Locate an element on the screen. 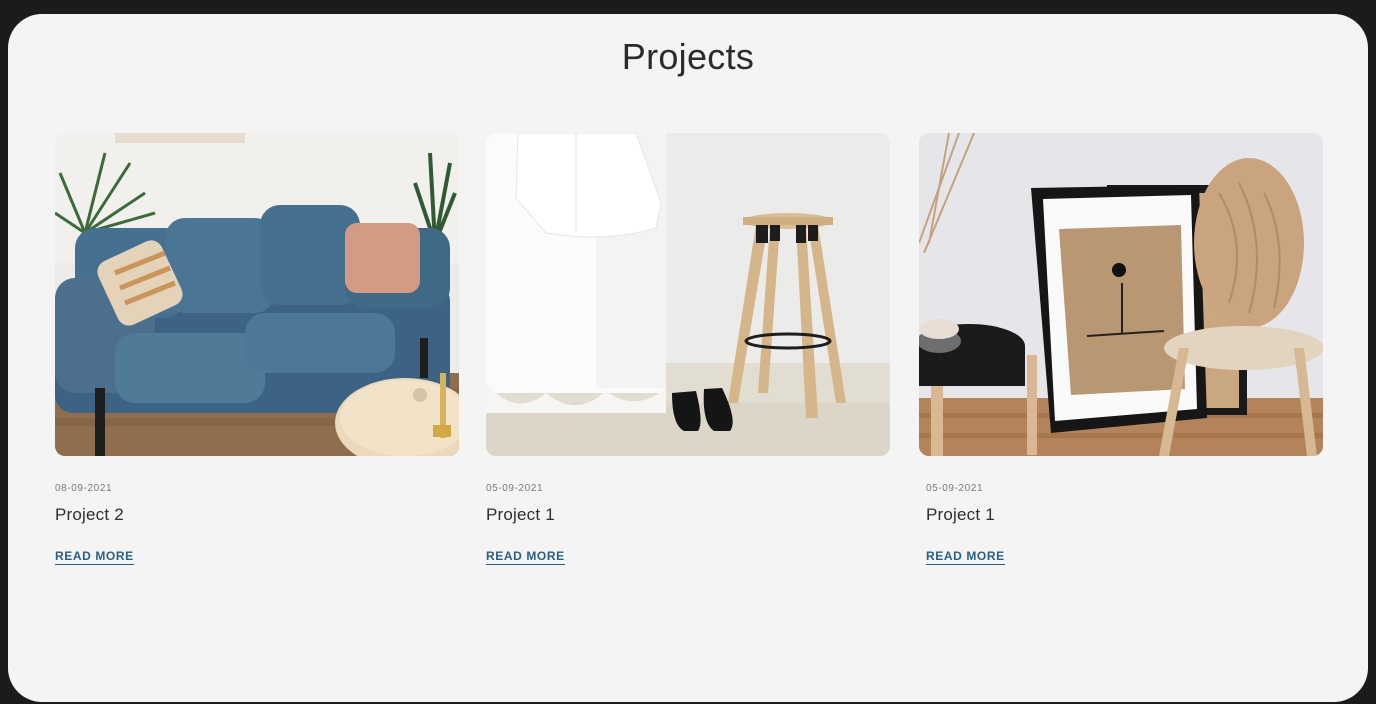  project-image-framed-art is located at coordinates (1121, 294).